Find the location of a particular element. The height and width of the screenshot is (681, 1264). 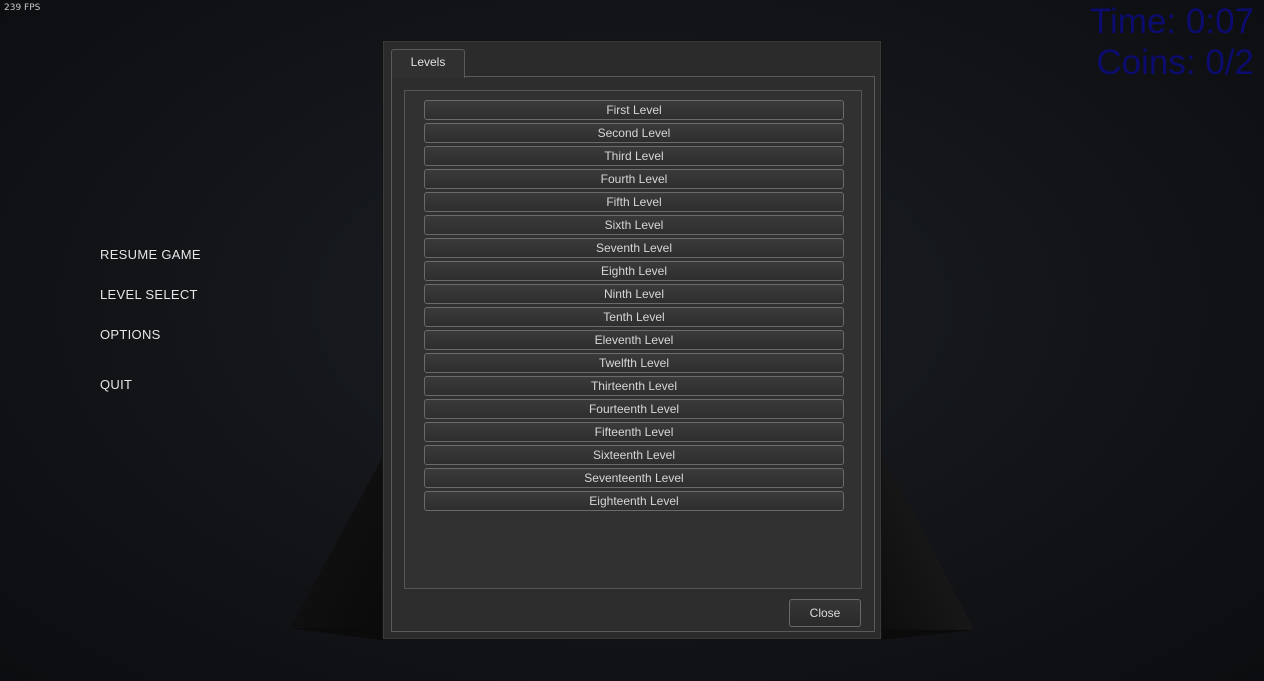

options-button: OPTIONS is located at coordinates (130, 334).